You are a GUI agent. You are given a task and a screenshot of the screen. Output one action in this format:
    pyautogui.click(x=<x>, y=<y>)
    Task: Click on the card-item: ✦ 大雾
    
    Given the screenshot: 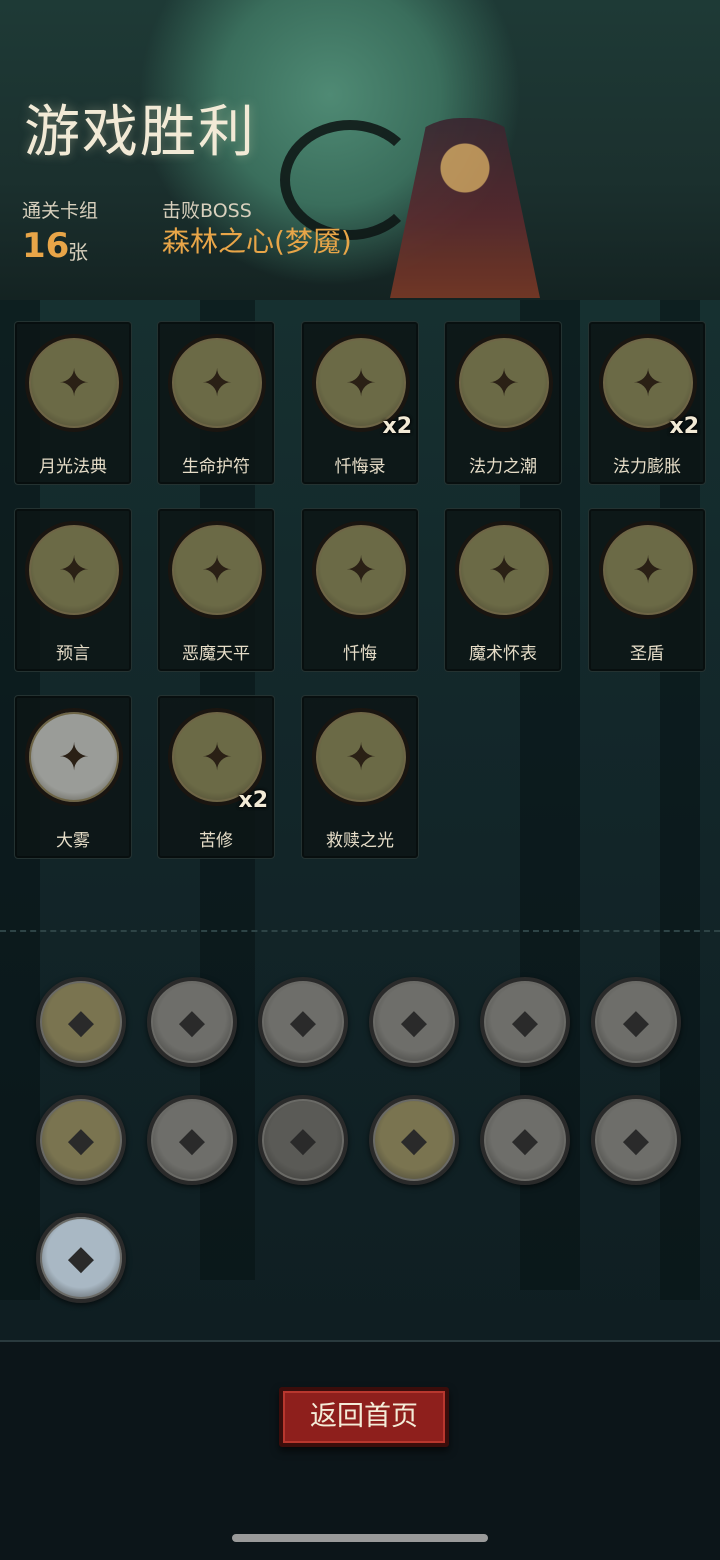 What is the action you would take?
    pyautogui.click(x=73, y=777)
    